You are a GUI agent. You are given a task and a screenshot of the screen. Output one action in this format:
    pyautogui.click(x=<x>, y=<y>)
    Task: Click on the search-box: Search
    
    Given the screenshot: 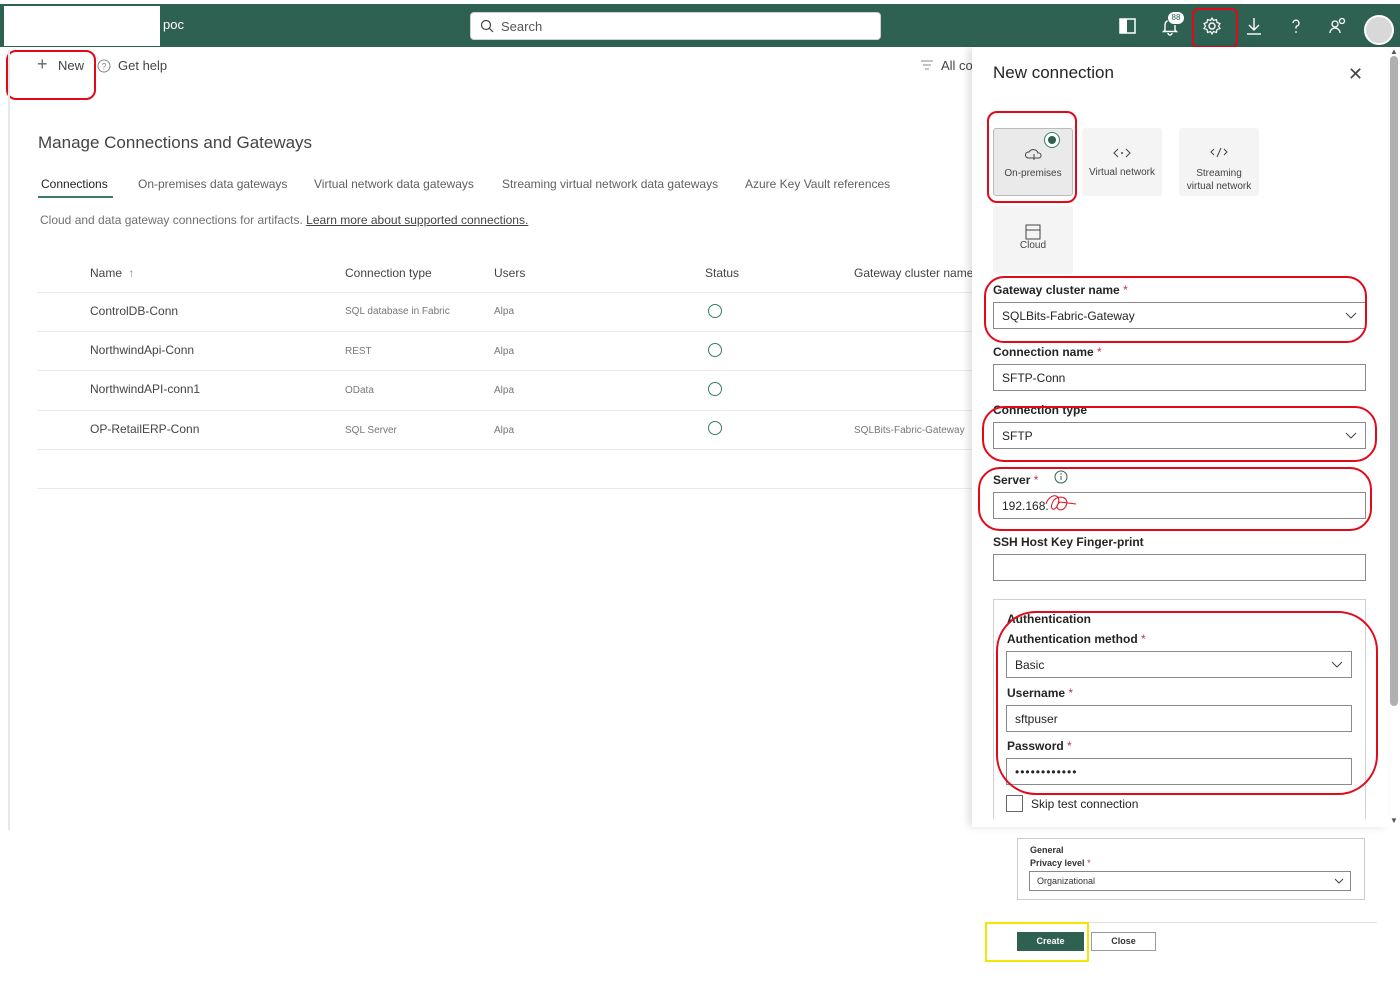 What is the action you would take?
    pyautogui.click(x=675, y=26)
    